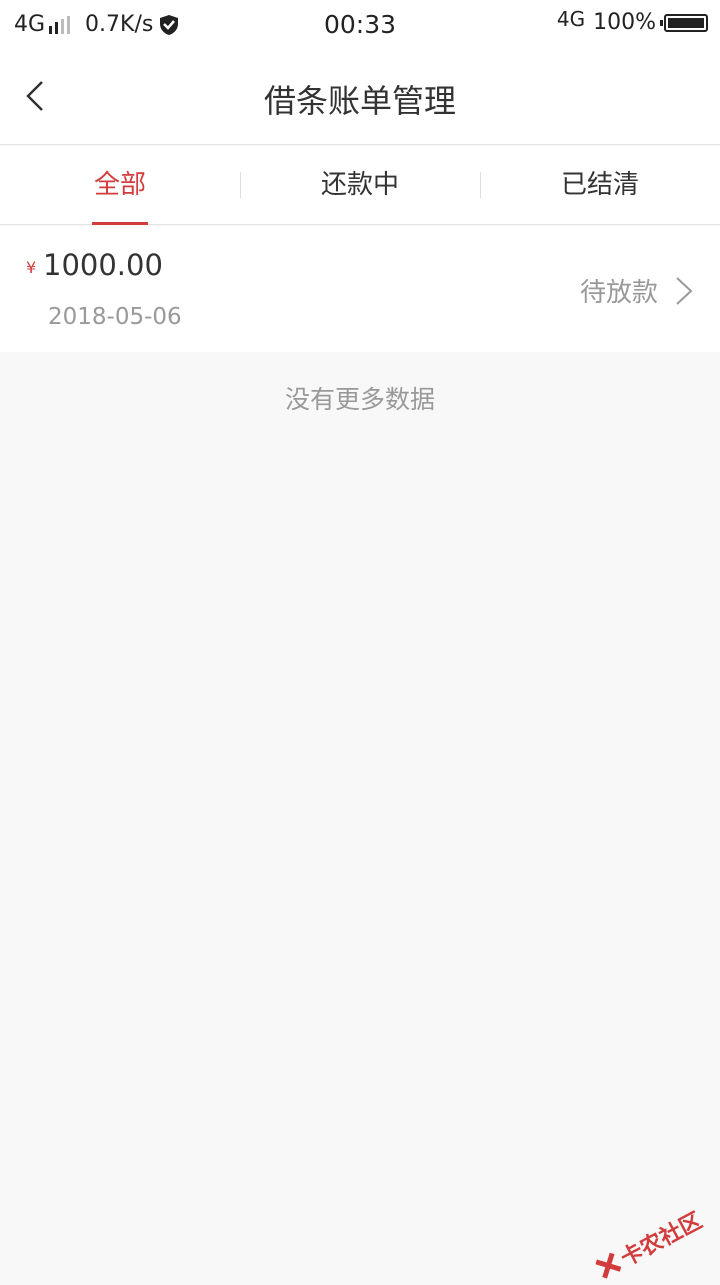 This screenshot has width=720, height=1285. I want to click on tab-bar: 全部 还款中 已结清, so click(360, 185).